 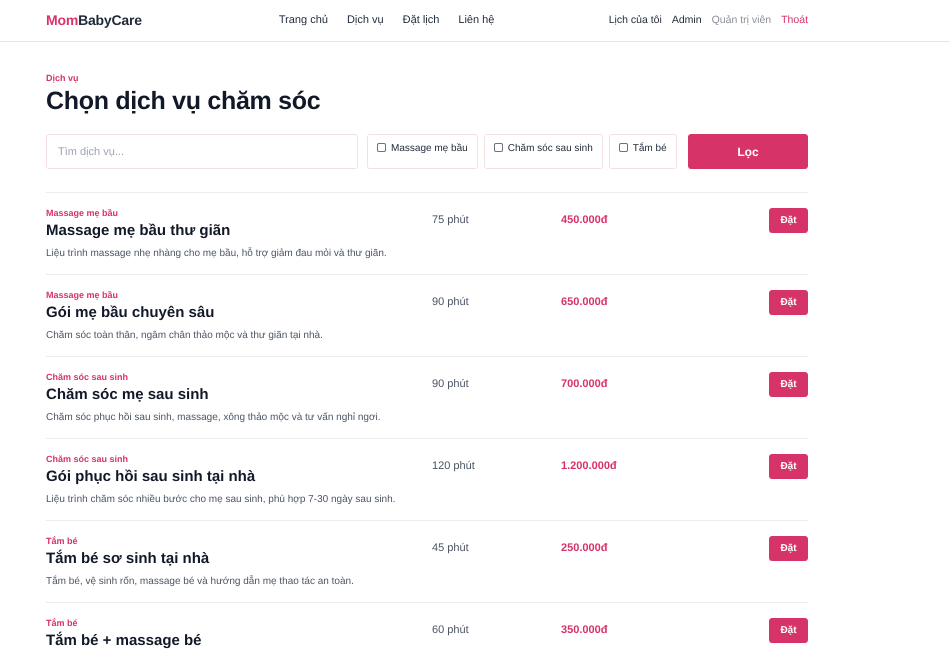 I want to click on service-price: 700.000đ, so click(x=584, y=384).